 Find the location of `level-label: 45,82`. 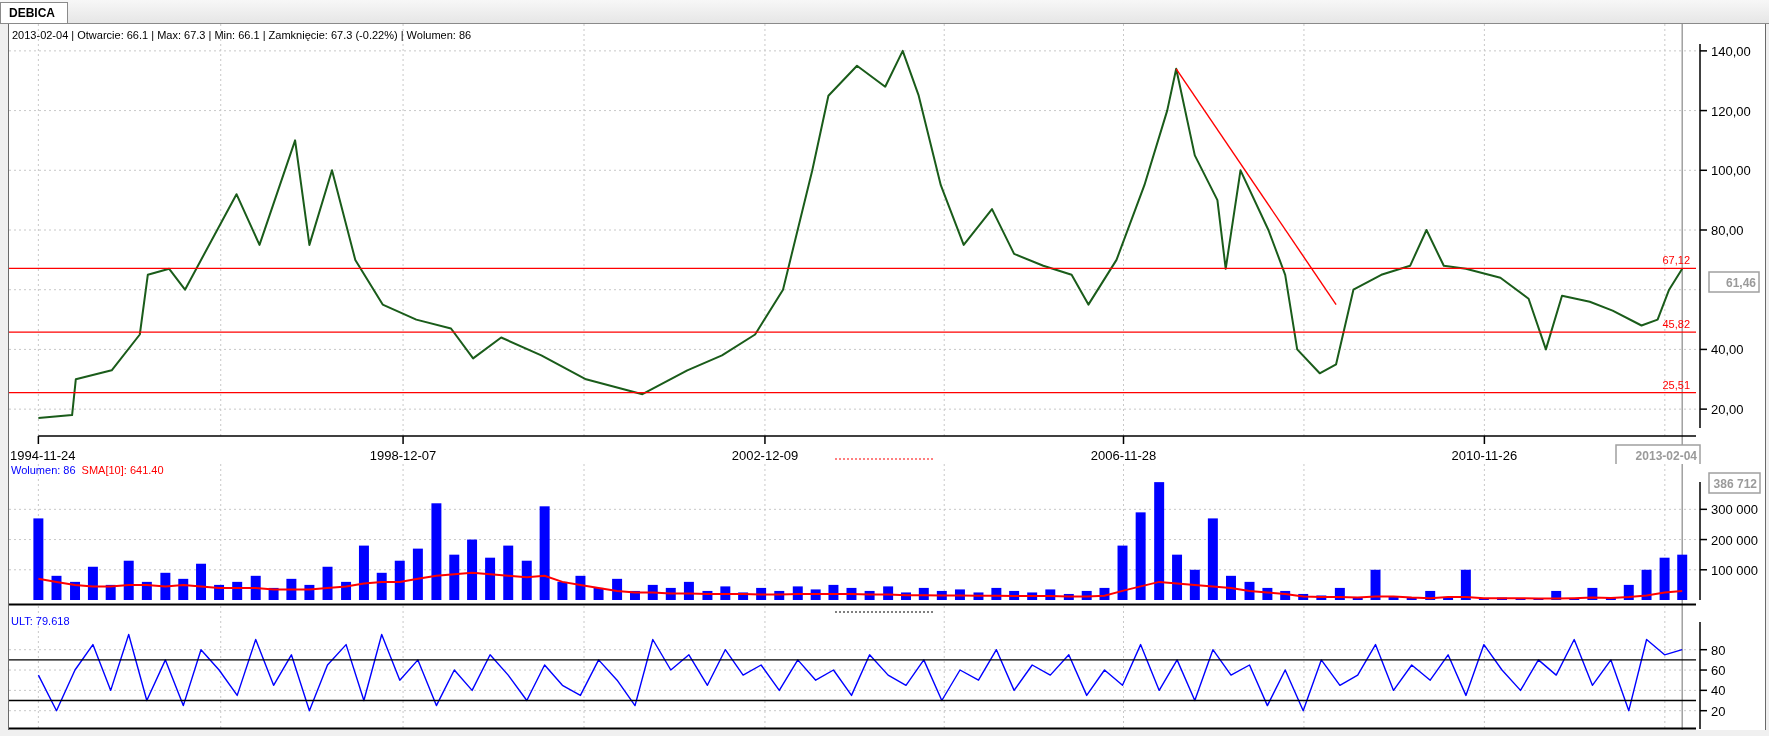

level-label: 45,82 is located at coordinates (1676, 324).